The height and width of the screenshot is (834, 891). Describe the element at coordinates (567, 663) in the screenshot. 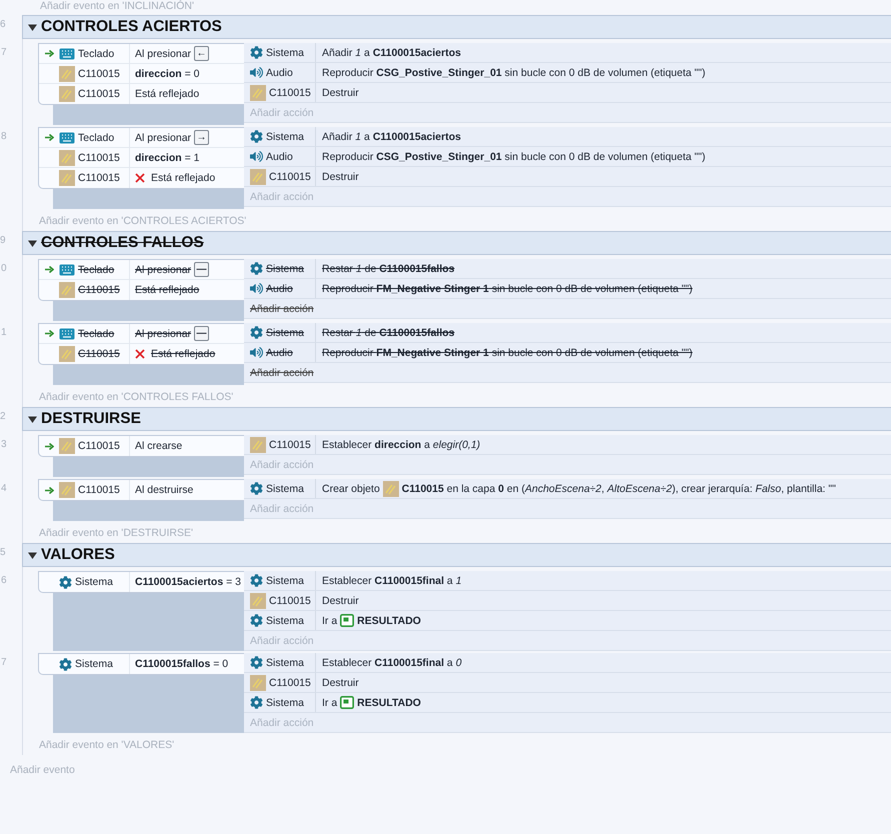

I see `action-row: Sistema Establecer C1100015final a 0` at that location.